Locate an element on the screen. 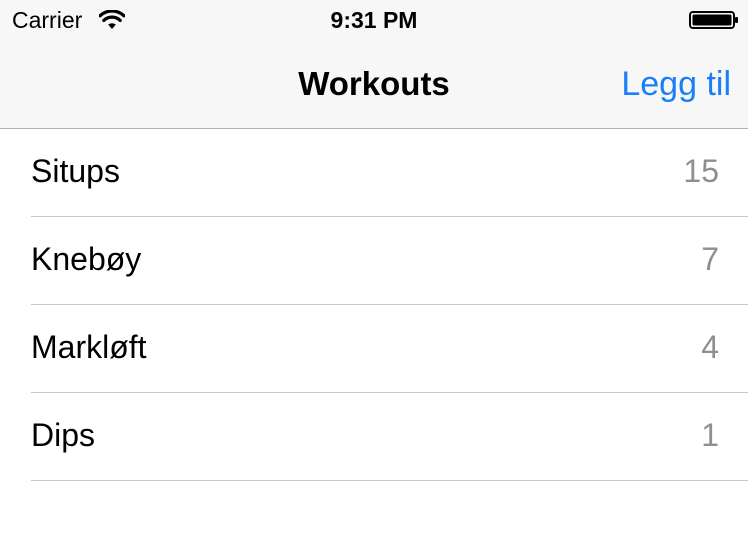 The height and width of the screenshot is (560, 748). workout-count: 4 is located at coordinates (710, 347).